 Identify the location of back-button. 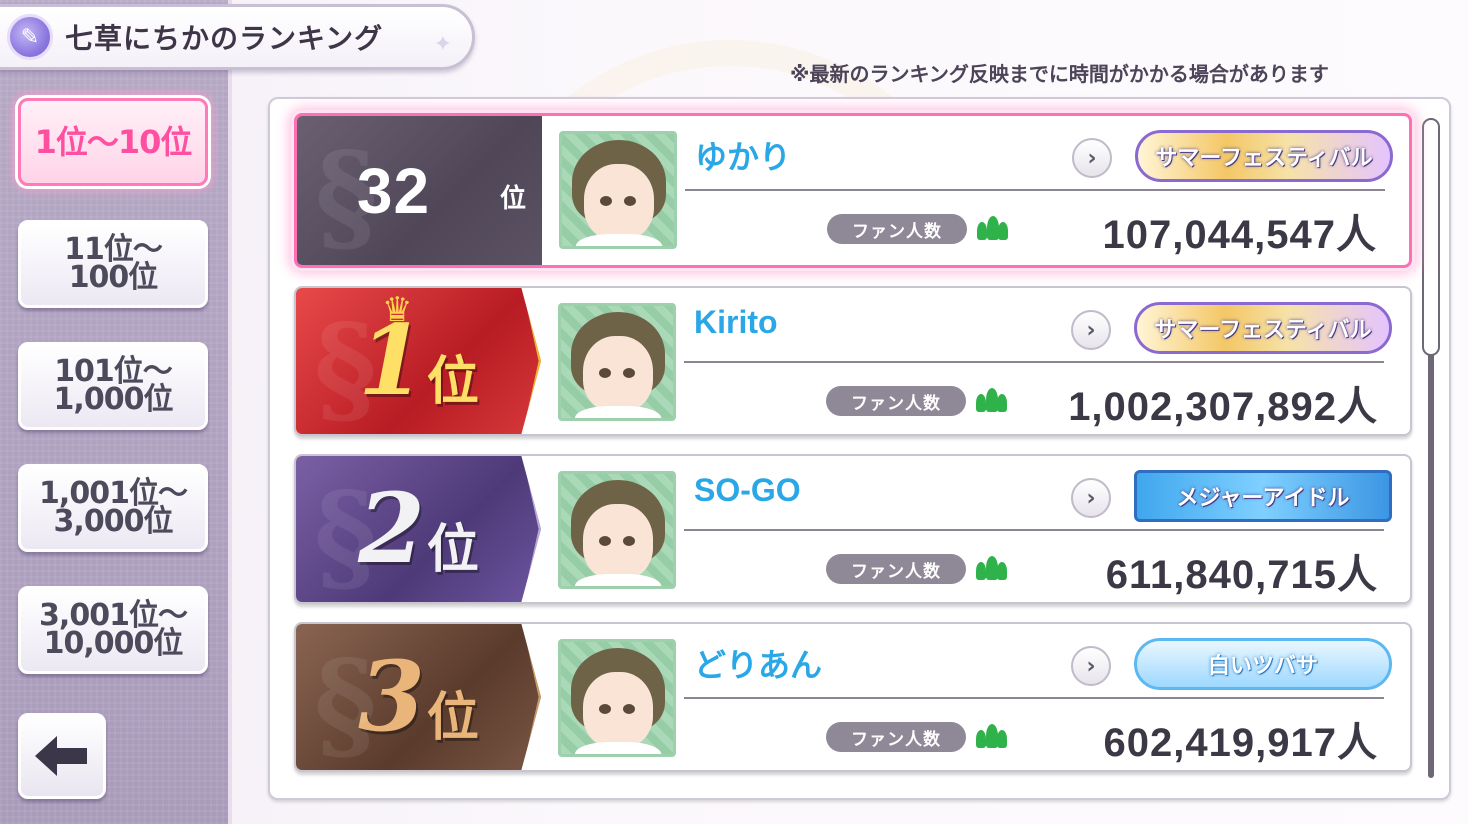
(62, 756).